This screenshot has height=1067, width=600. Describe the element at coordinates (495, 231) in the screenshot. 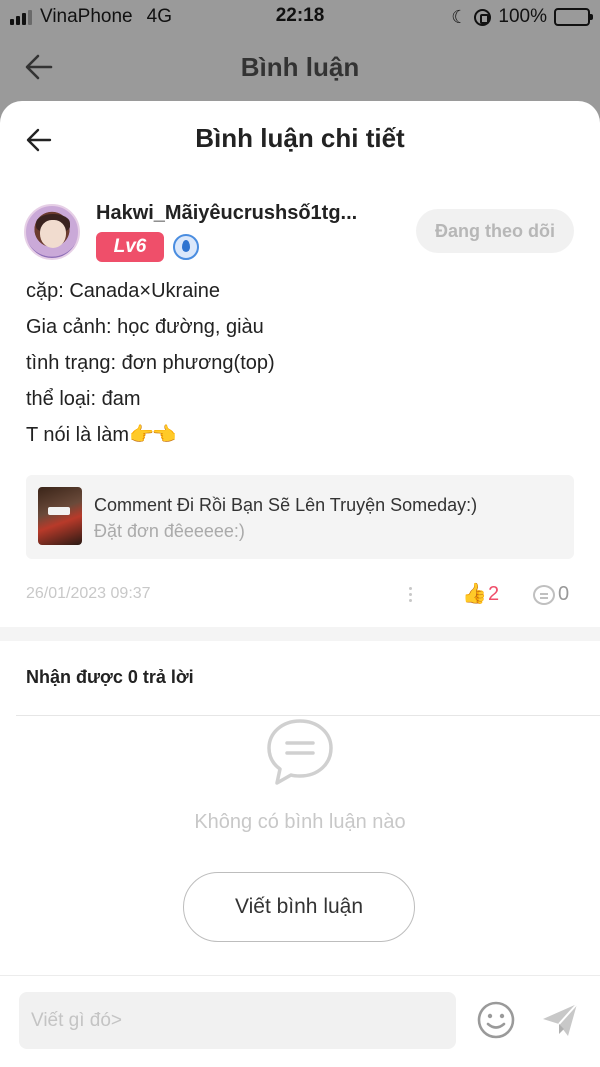

I see `following-button: Đang theo dõi` at that location.